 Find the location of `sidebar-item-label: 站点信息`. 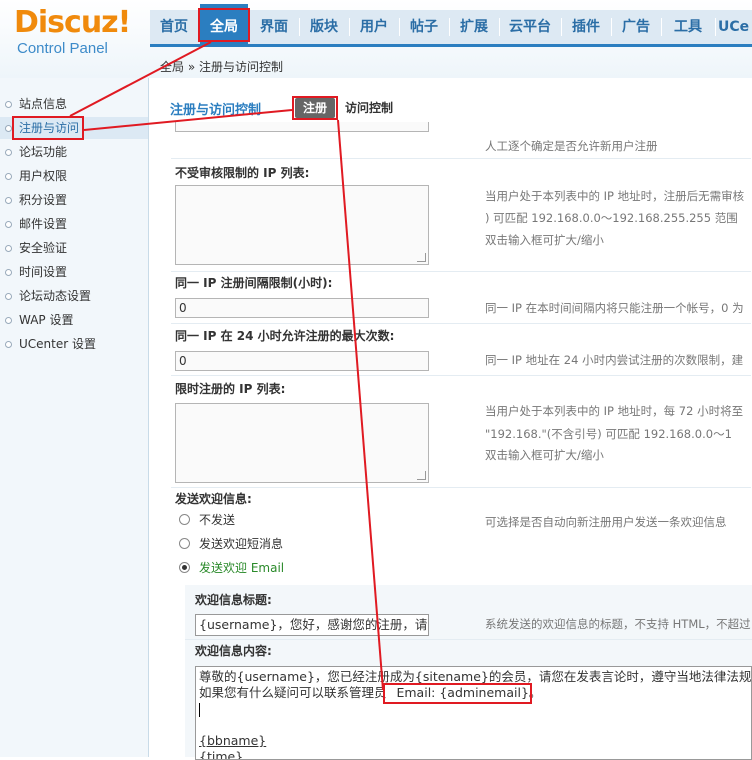

sidebar-item-label: 站点信息 is located at coordinates (43, 104).